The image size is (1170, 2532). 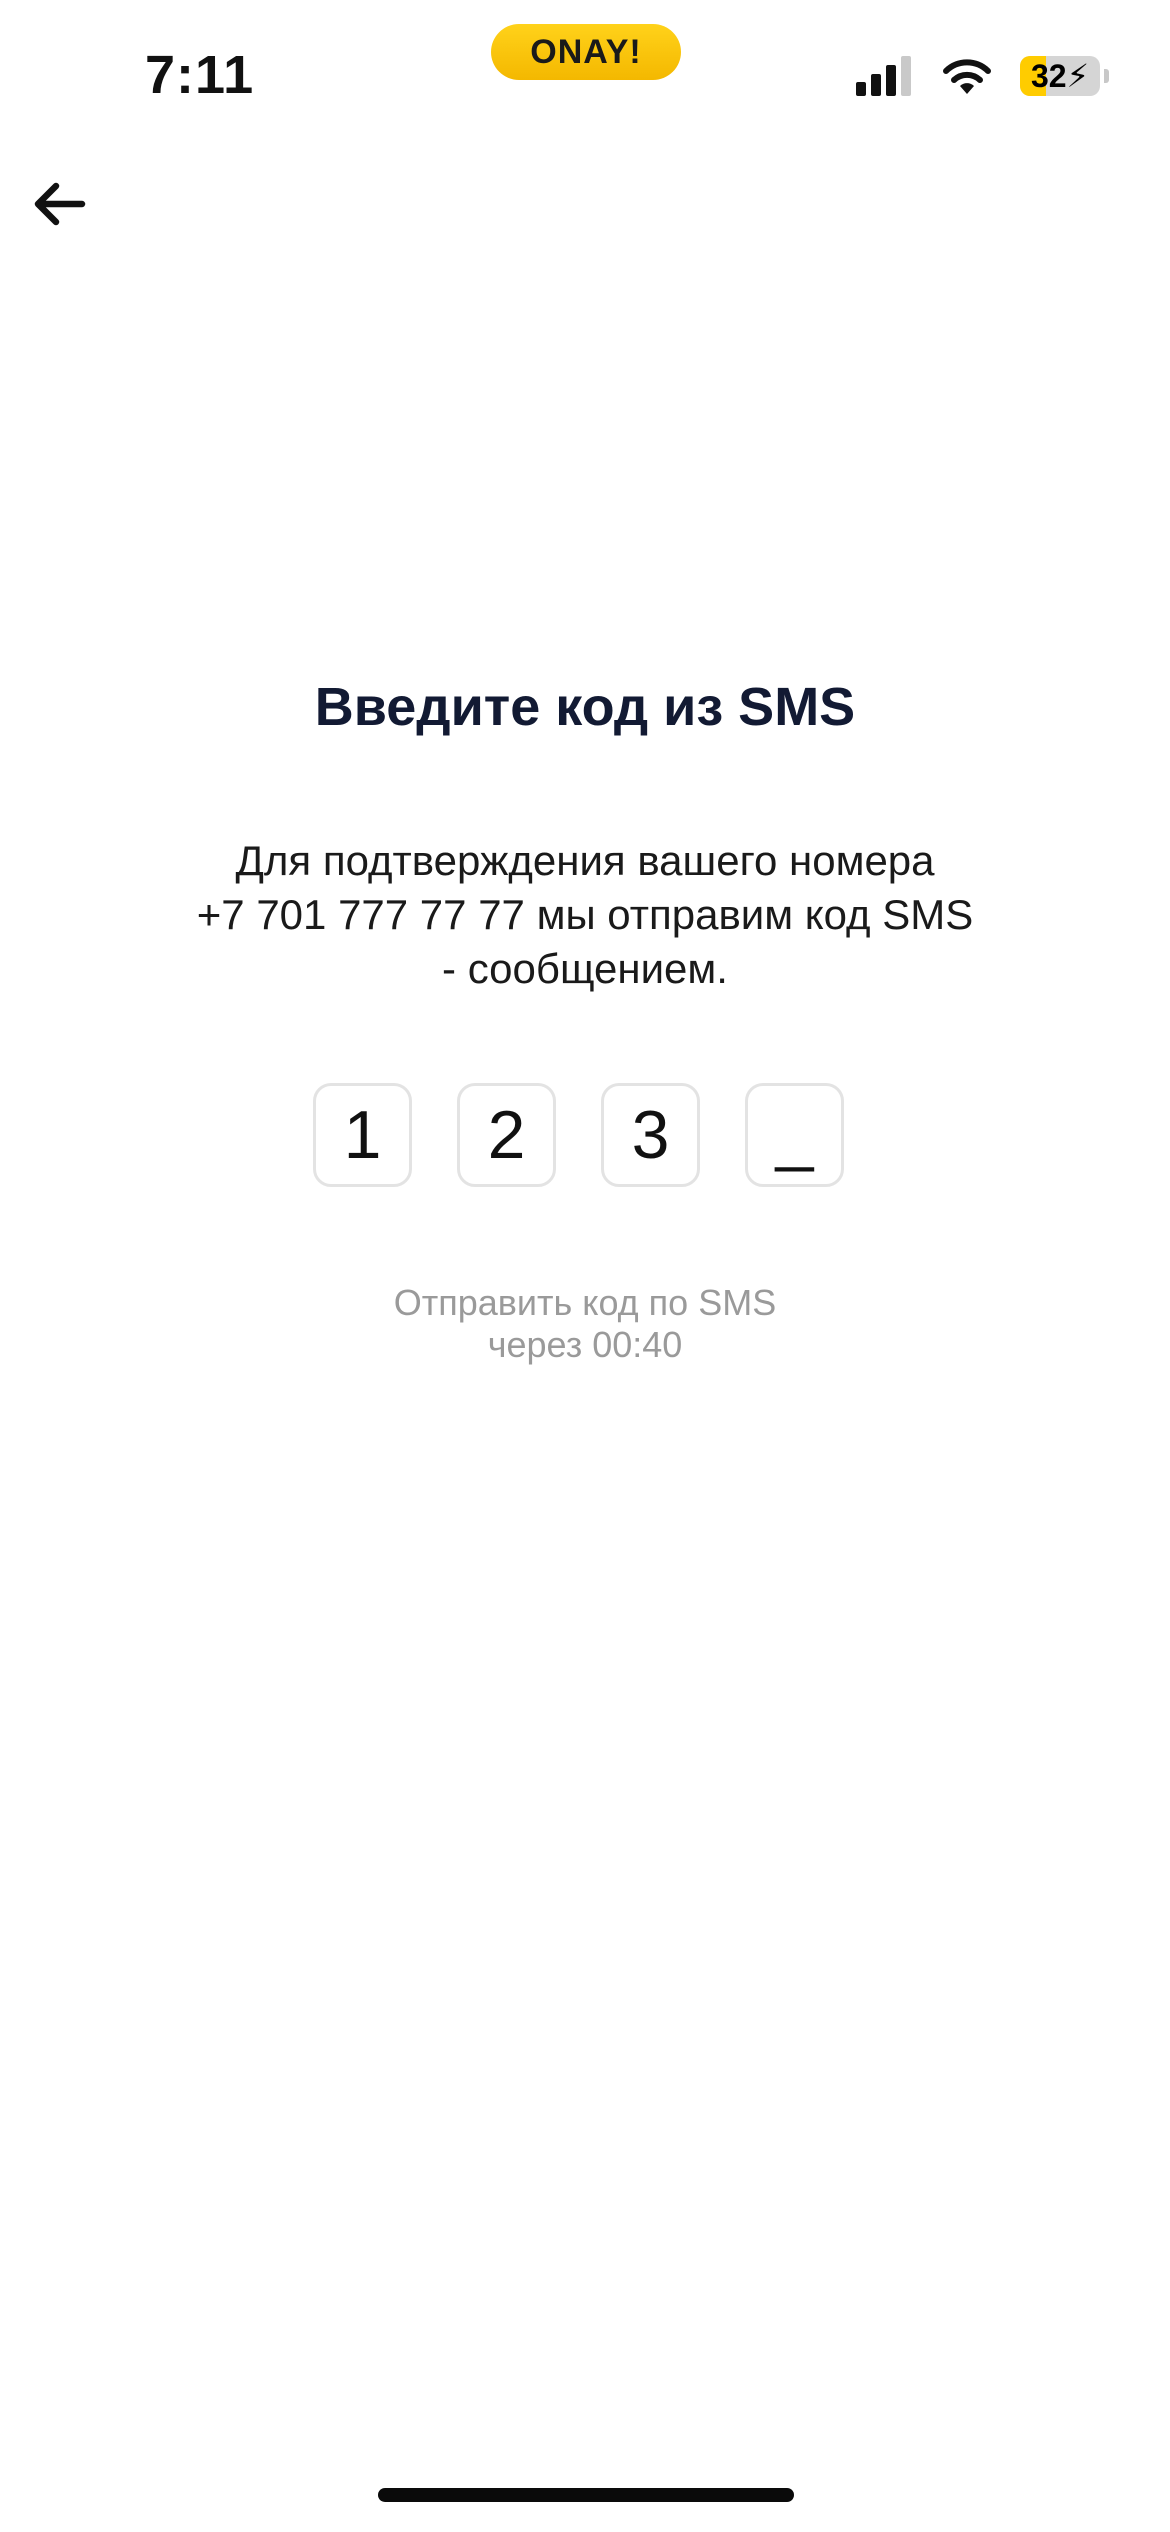 I want to click on arrow-left-icon, so click(x=60, y=204).